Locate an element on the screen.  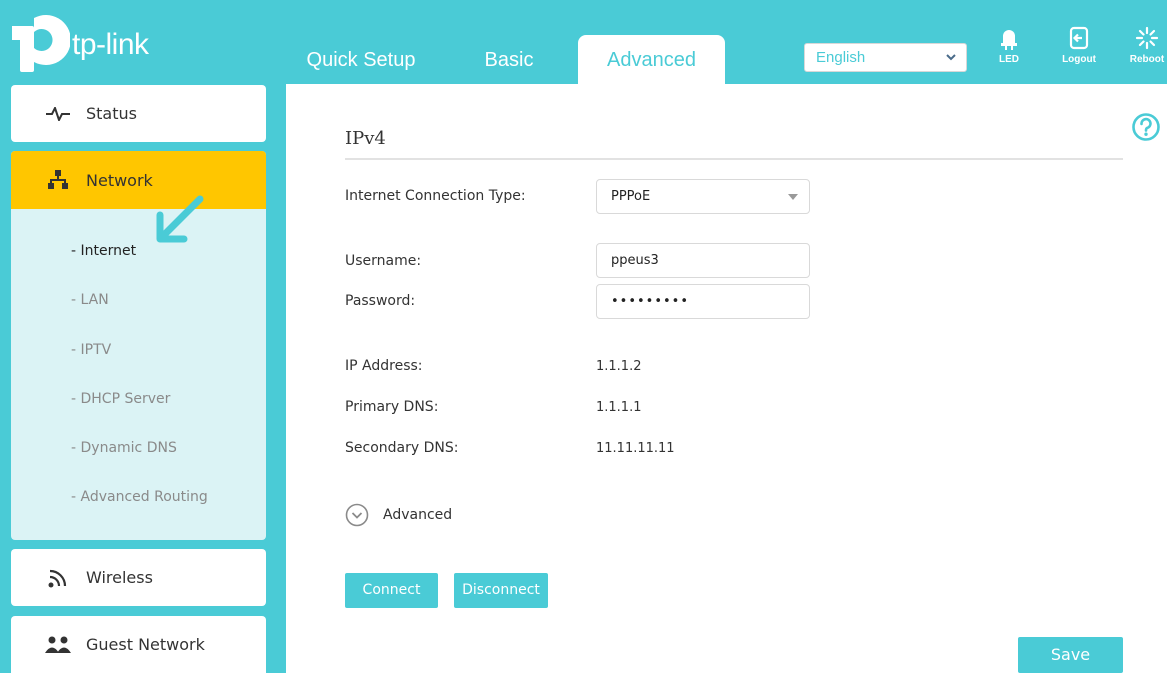
sidebar-subitem-lan: - LAN is located at coordinates (90, 300).